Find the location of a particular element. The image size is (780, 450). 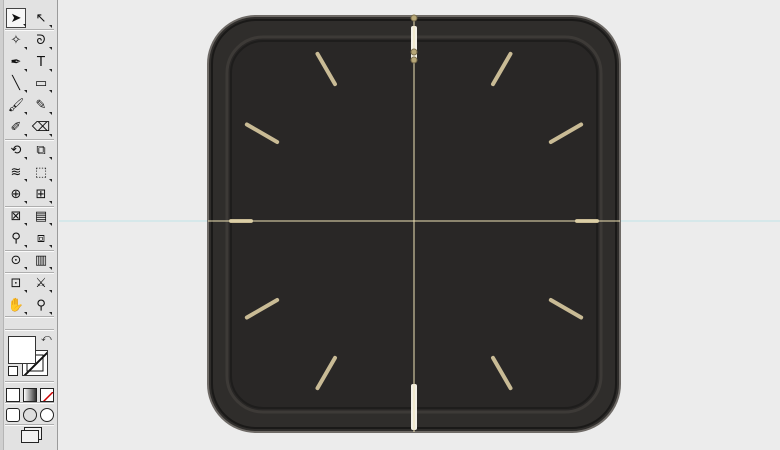

mesh-tool: ⊠ is located at coordinates (16, 216).